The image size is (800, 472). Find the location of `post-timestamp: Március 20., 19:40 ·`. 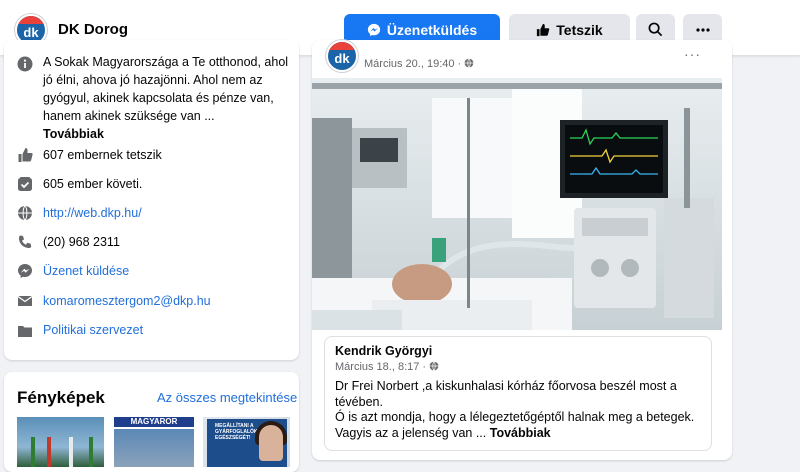

post-timestamp: Március 20., 19:40 · is located at coordinates (419, 64).